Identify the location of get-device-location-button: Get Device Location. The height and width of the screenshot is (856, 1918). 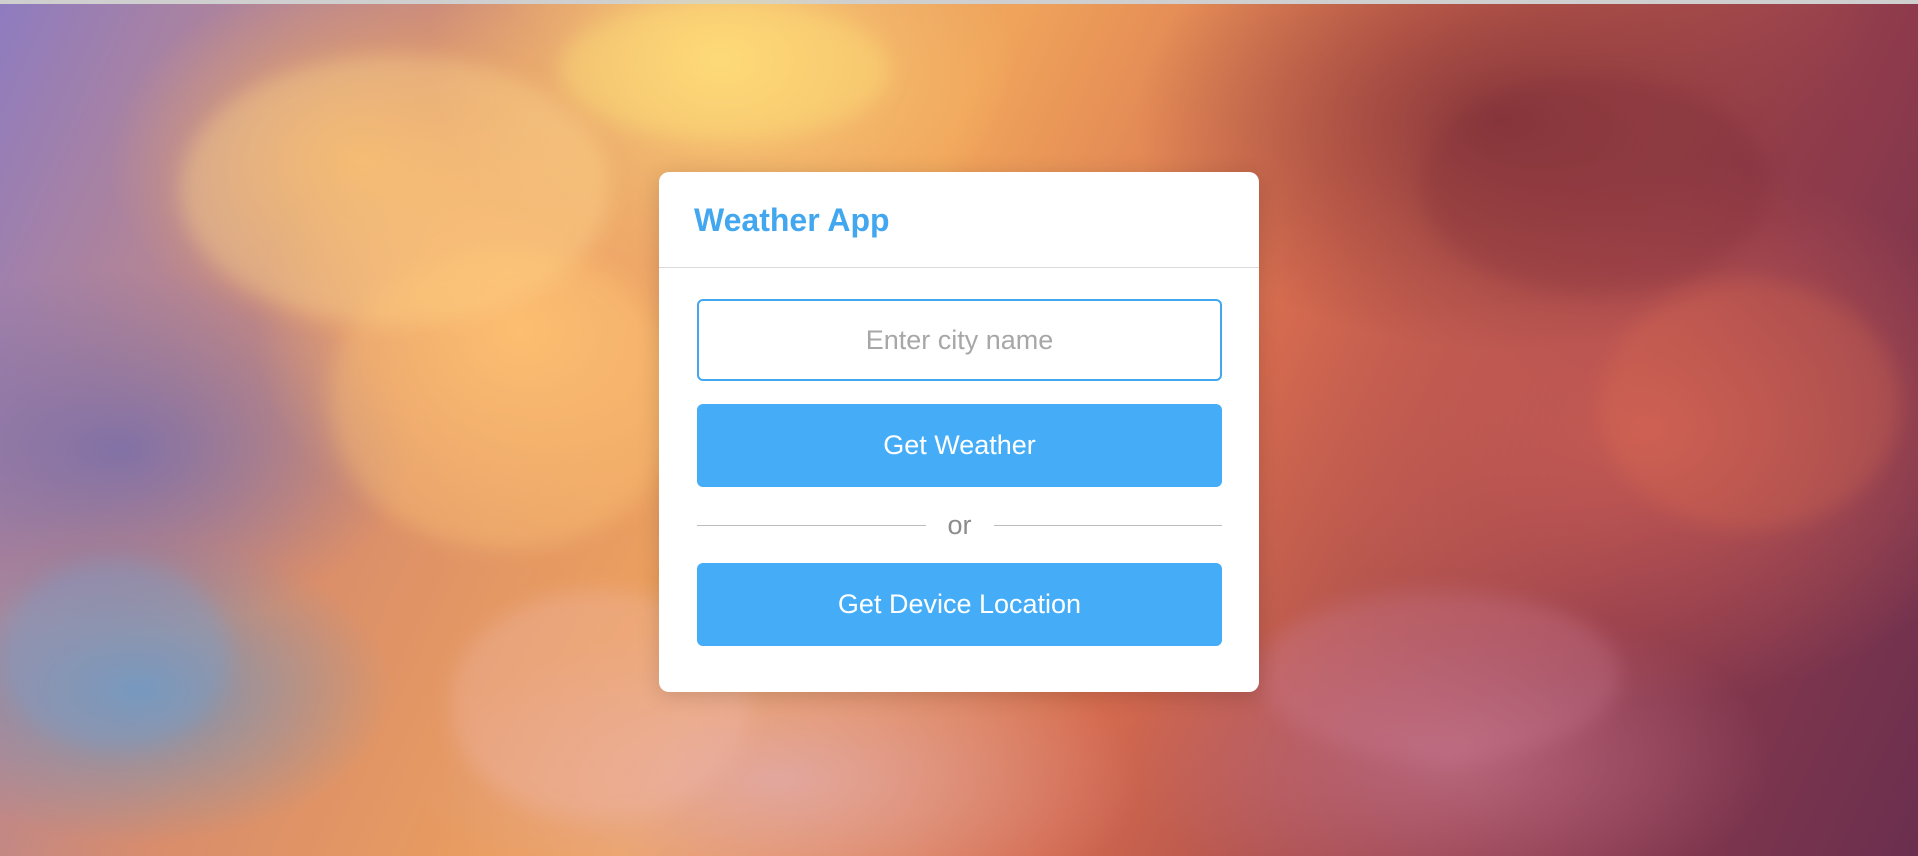
(959, 604).